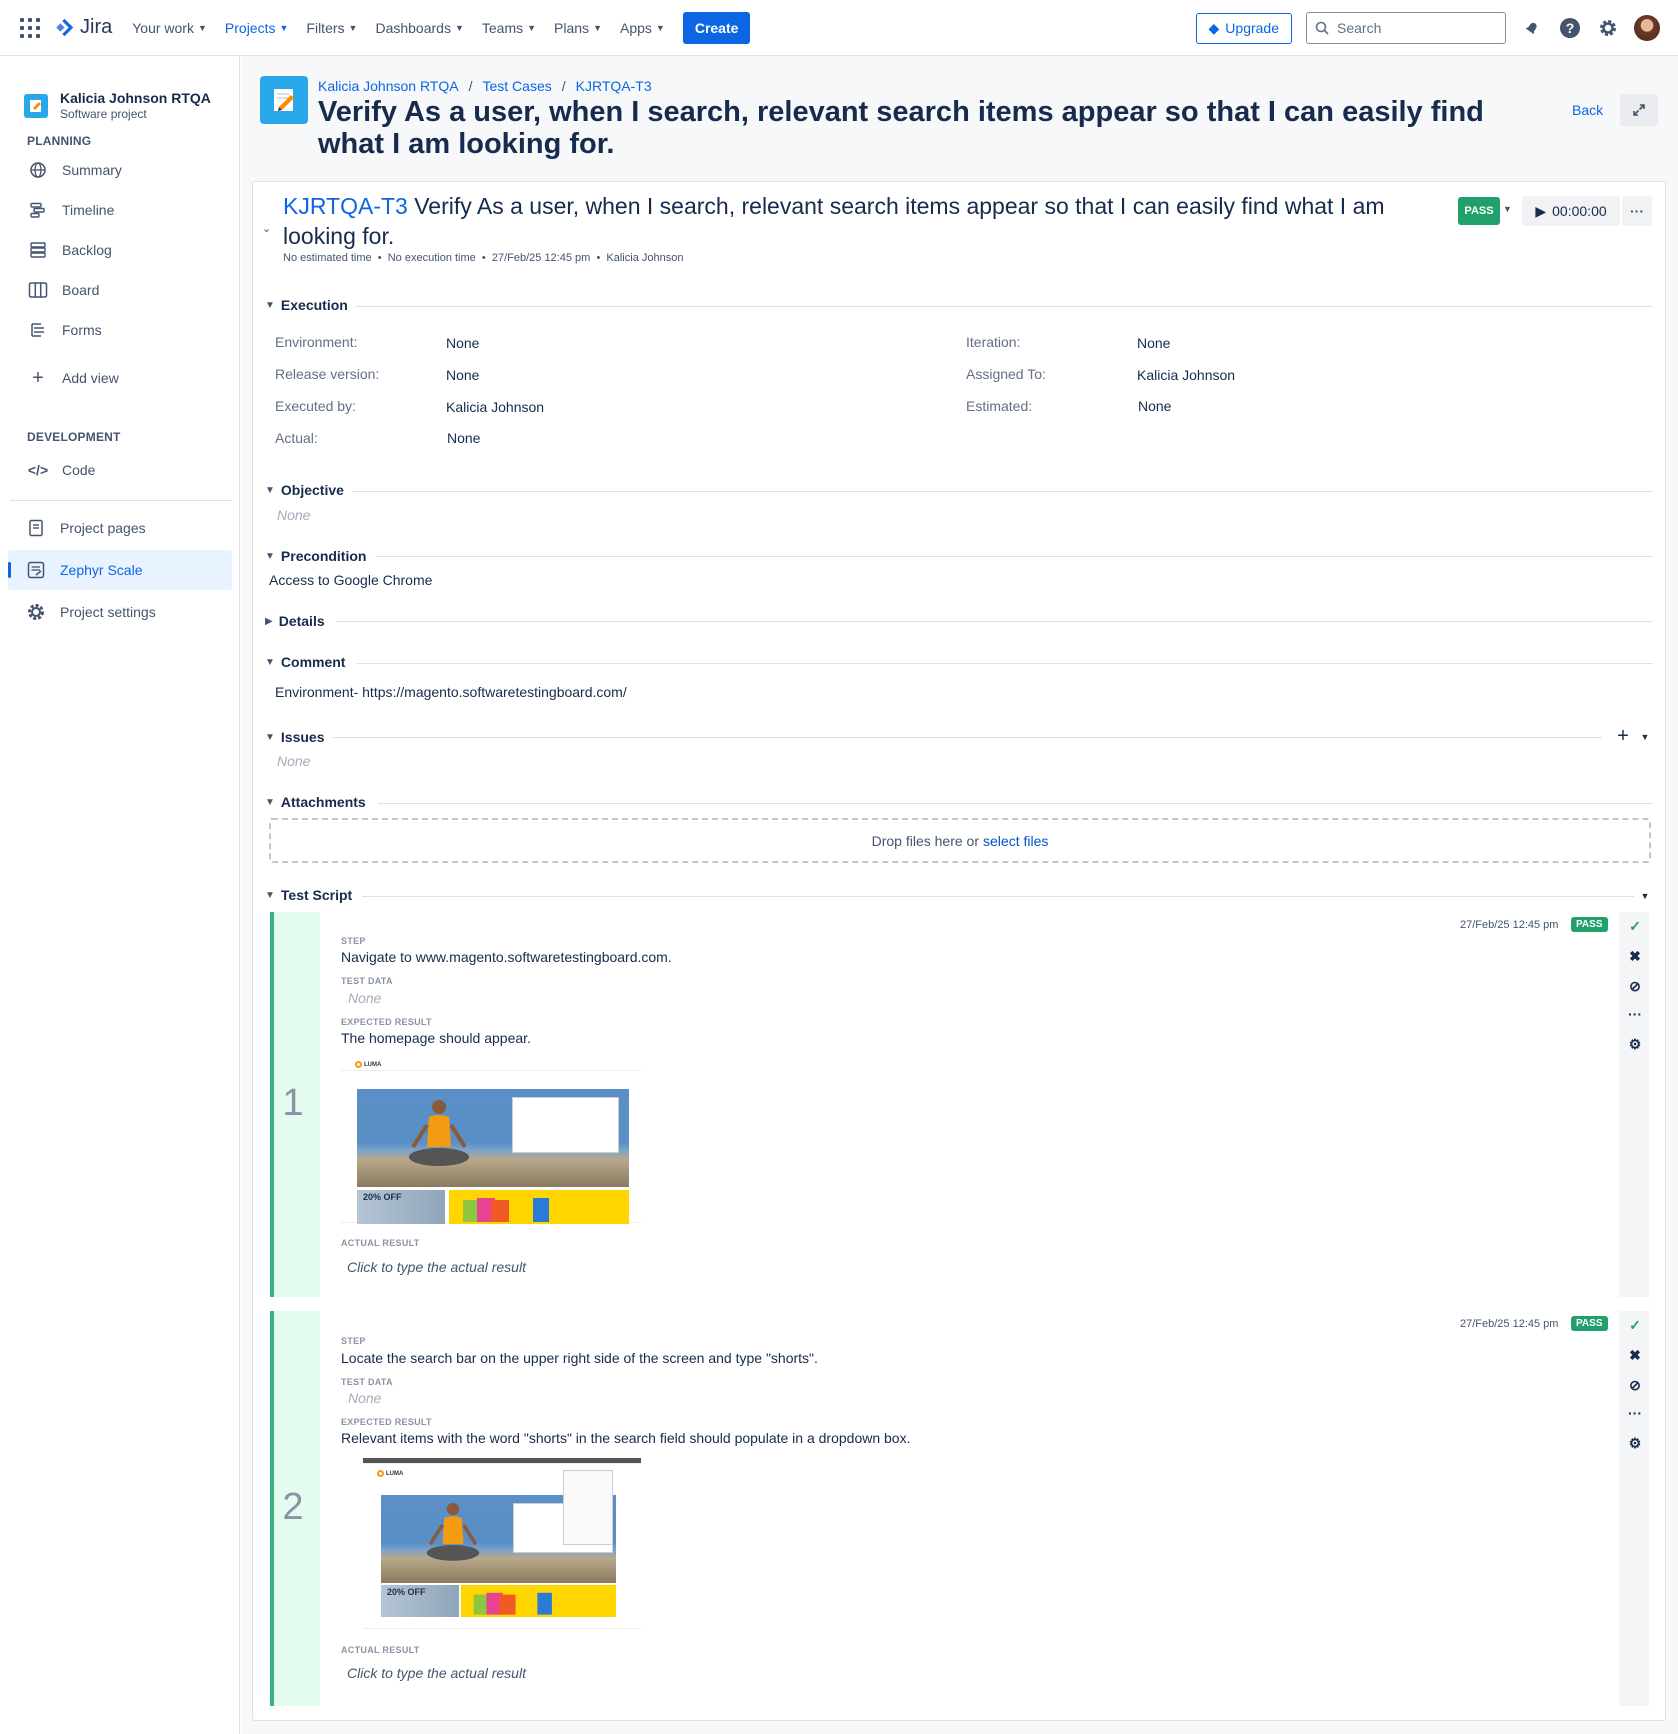 This screenshot has height=1734, width=1678. Describe the element at coordinates (38, 377) in the screenshot. I see `plus-icon: +` at that location.